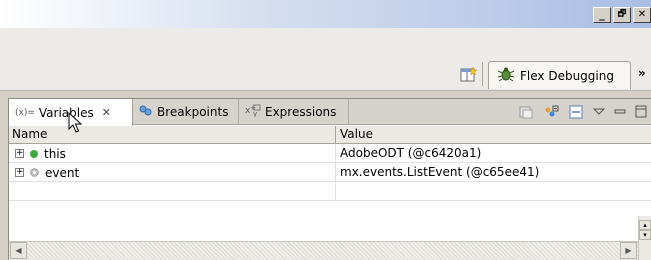  Describe the element at coordinates (172, 135) in the screenshot. I see `column-header-name: Name` at that location.